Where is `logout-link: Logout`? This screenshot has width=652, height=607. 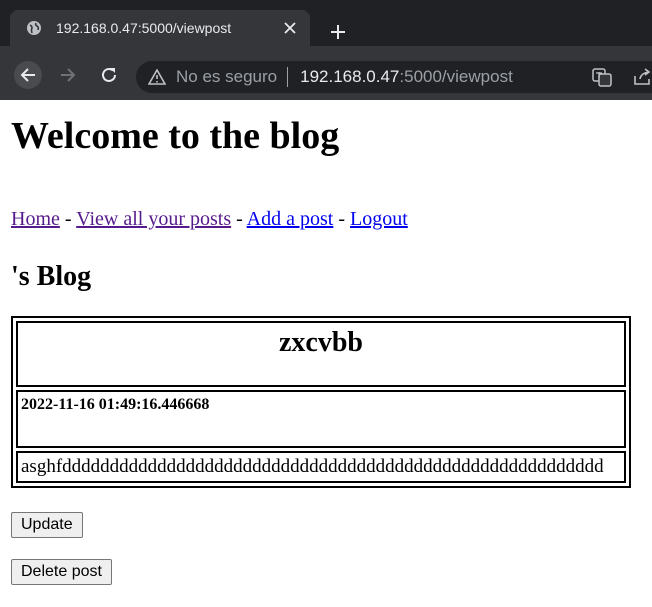 logout-link: Logout is located at coordinates (379, 219).